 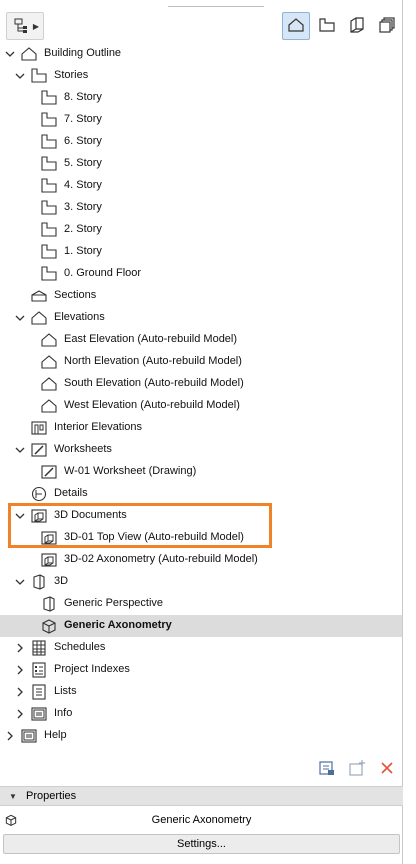 What do you see at coordinates (39, 714) in the screenshot?
I see `info-icon` at bounding box center [39, 714].